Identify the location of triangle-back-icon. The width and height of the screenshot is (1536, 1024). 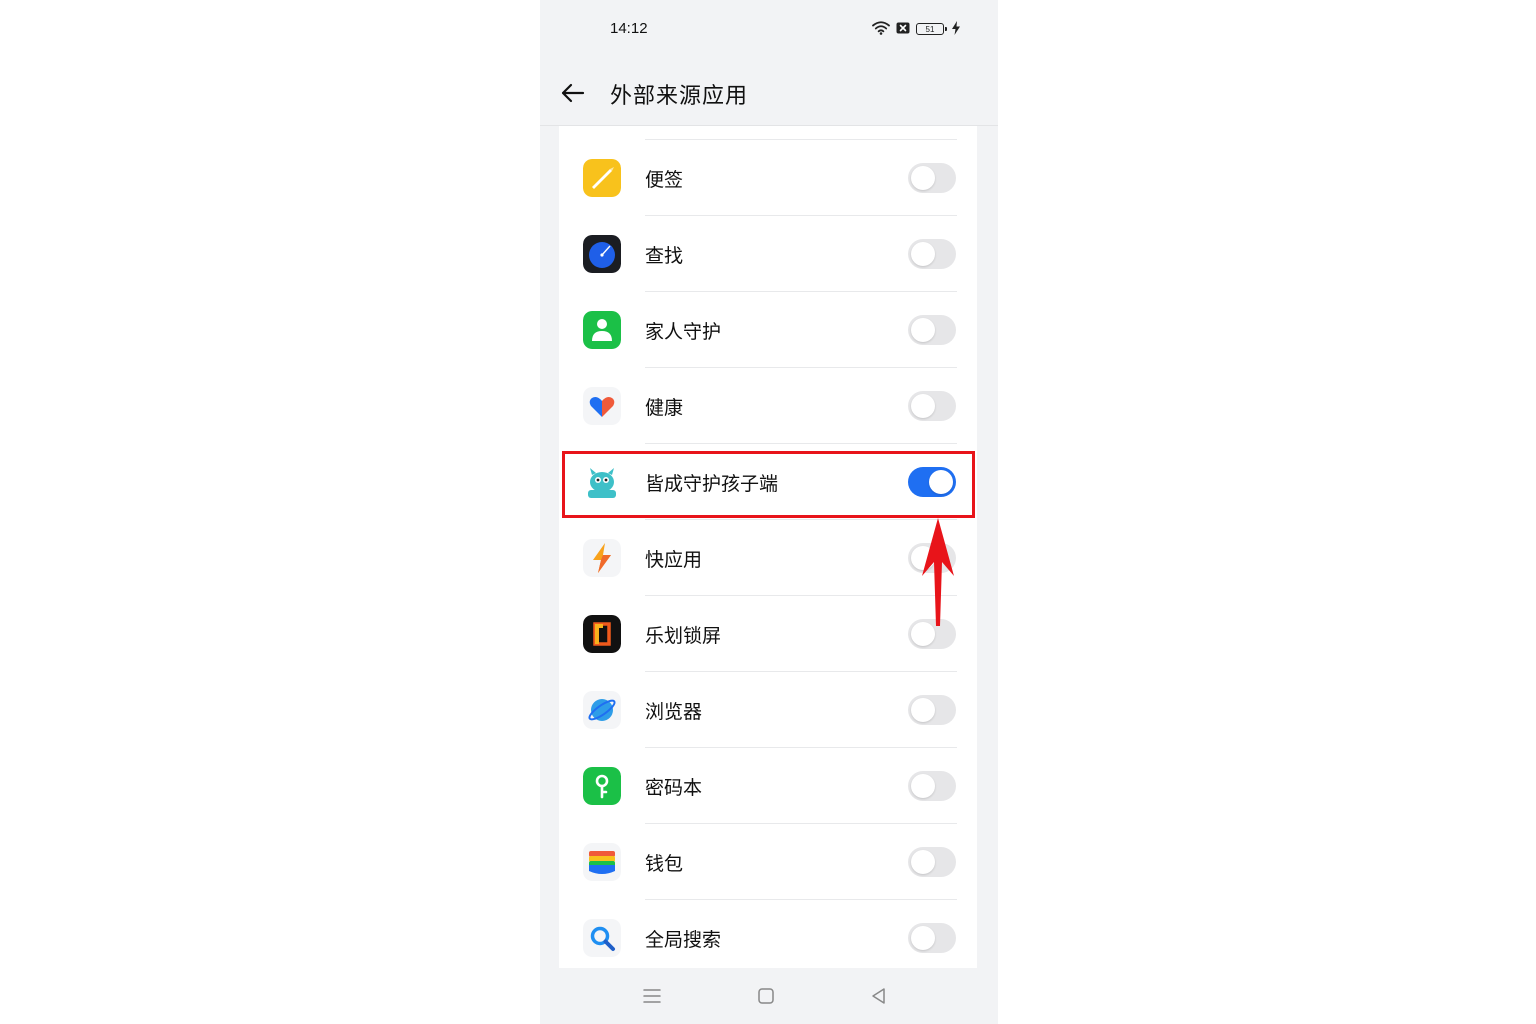
(878, 996).